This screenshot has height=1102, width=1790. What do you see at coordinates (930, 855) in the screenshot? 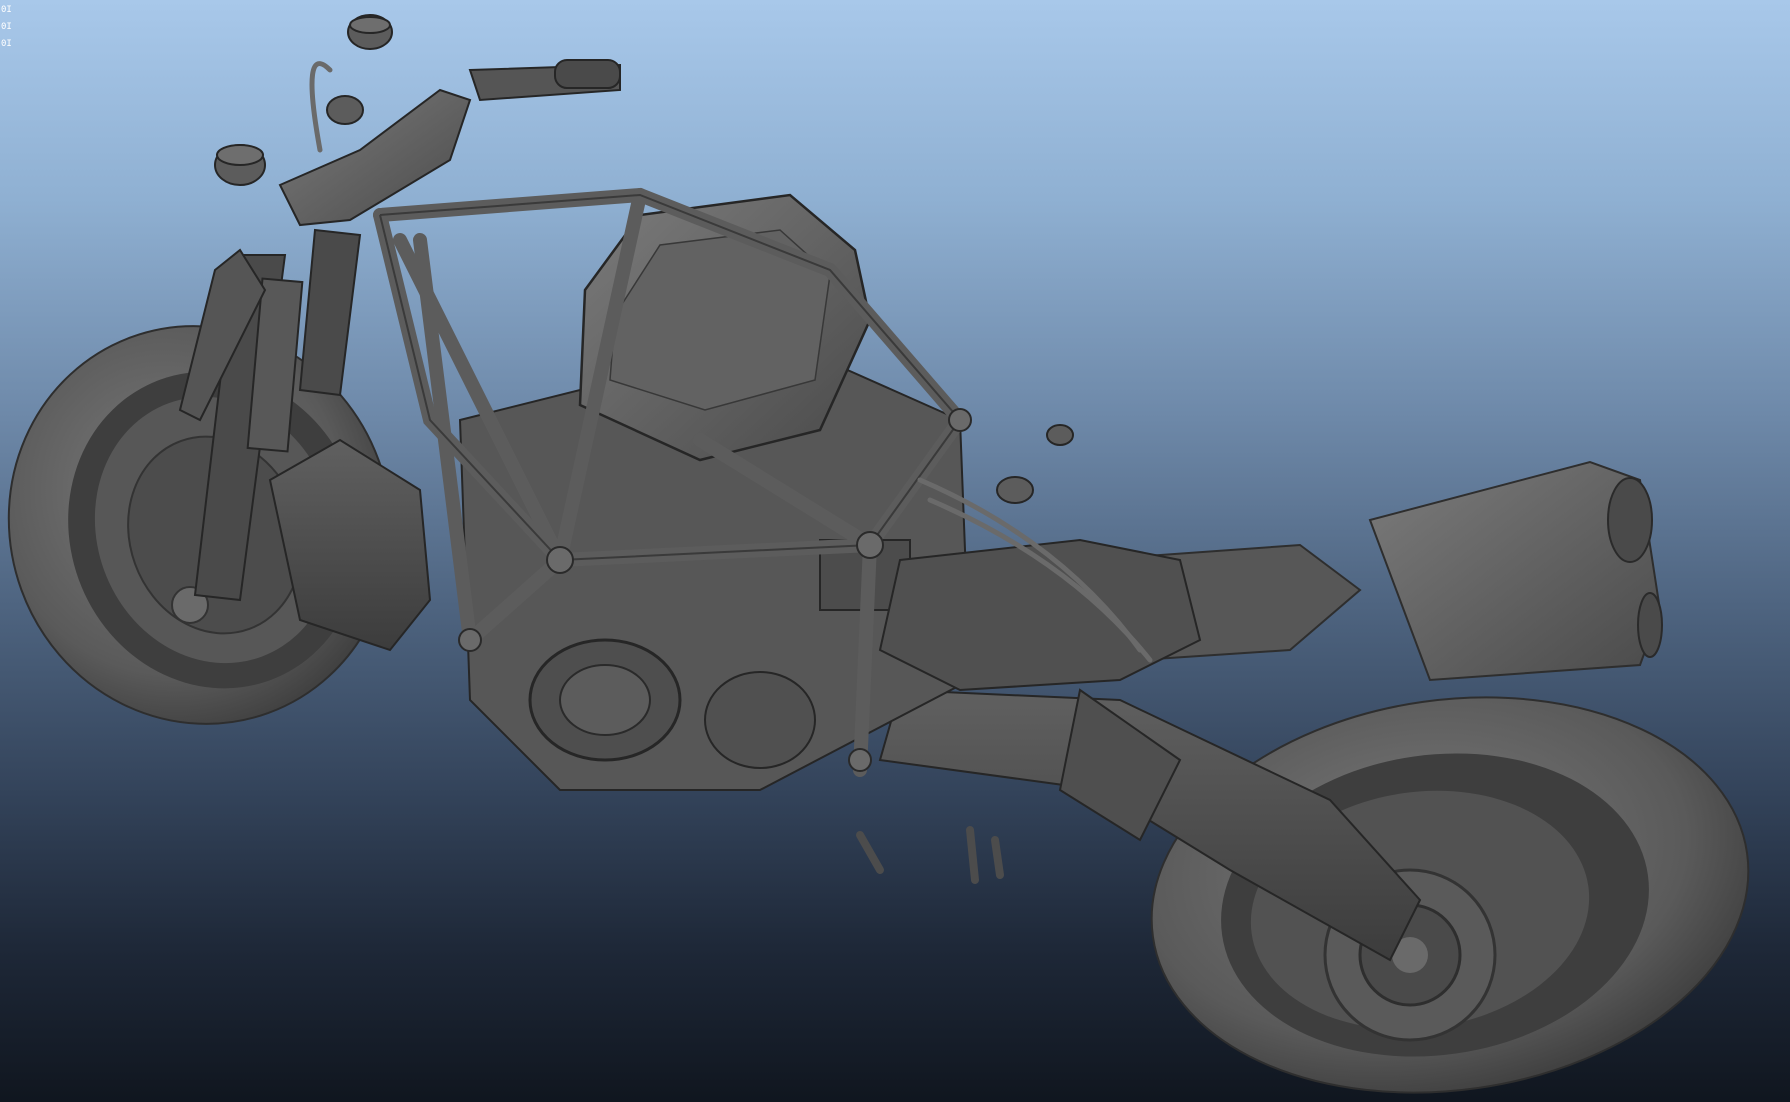
I see `footpegs` at bounding box center [930, 855].